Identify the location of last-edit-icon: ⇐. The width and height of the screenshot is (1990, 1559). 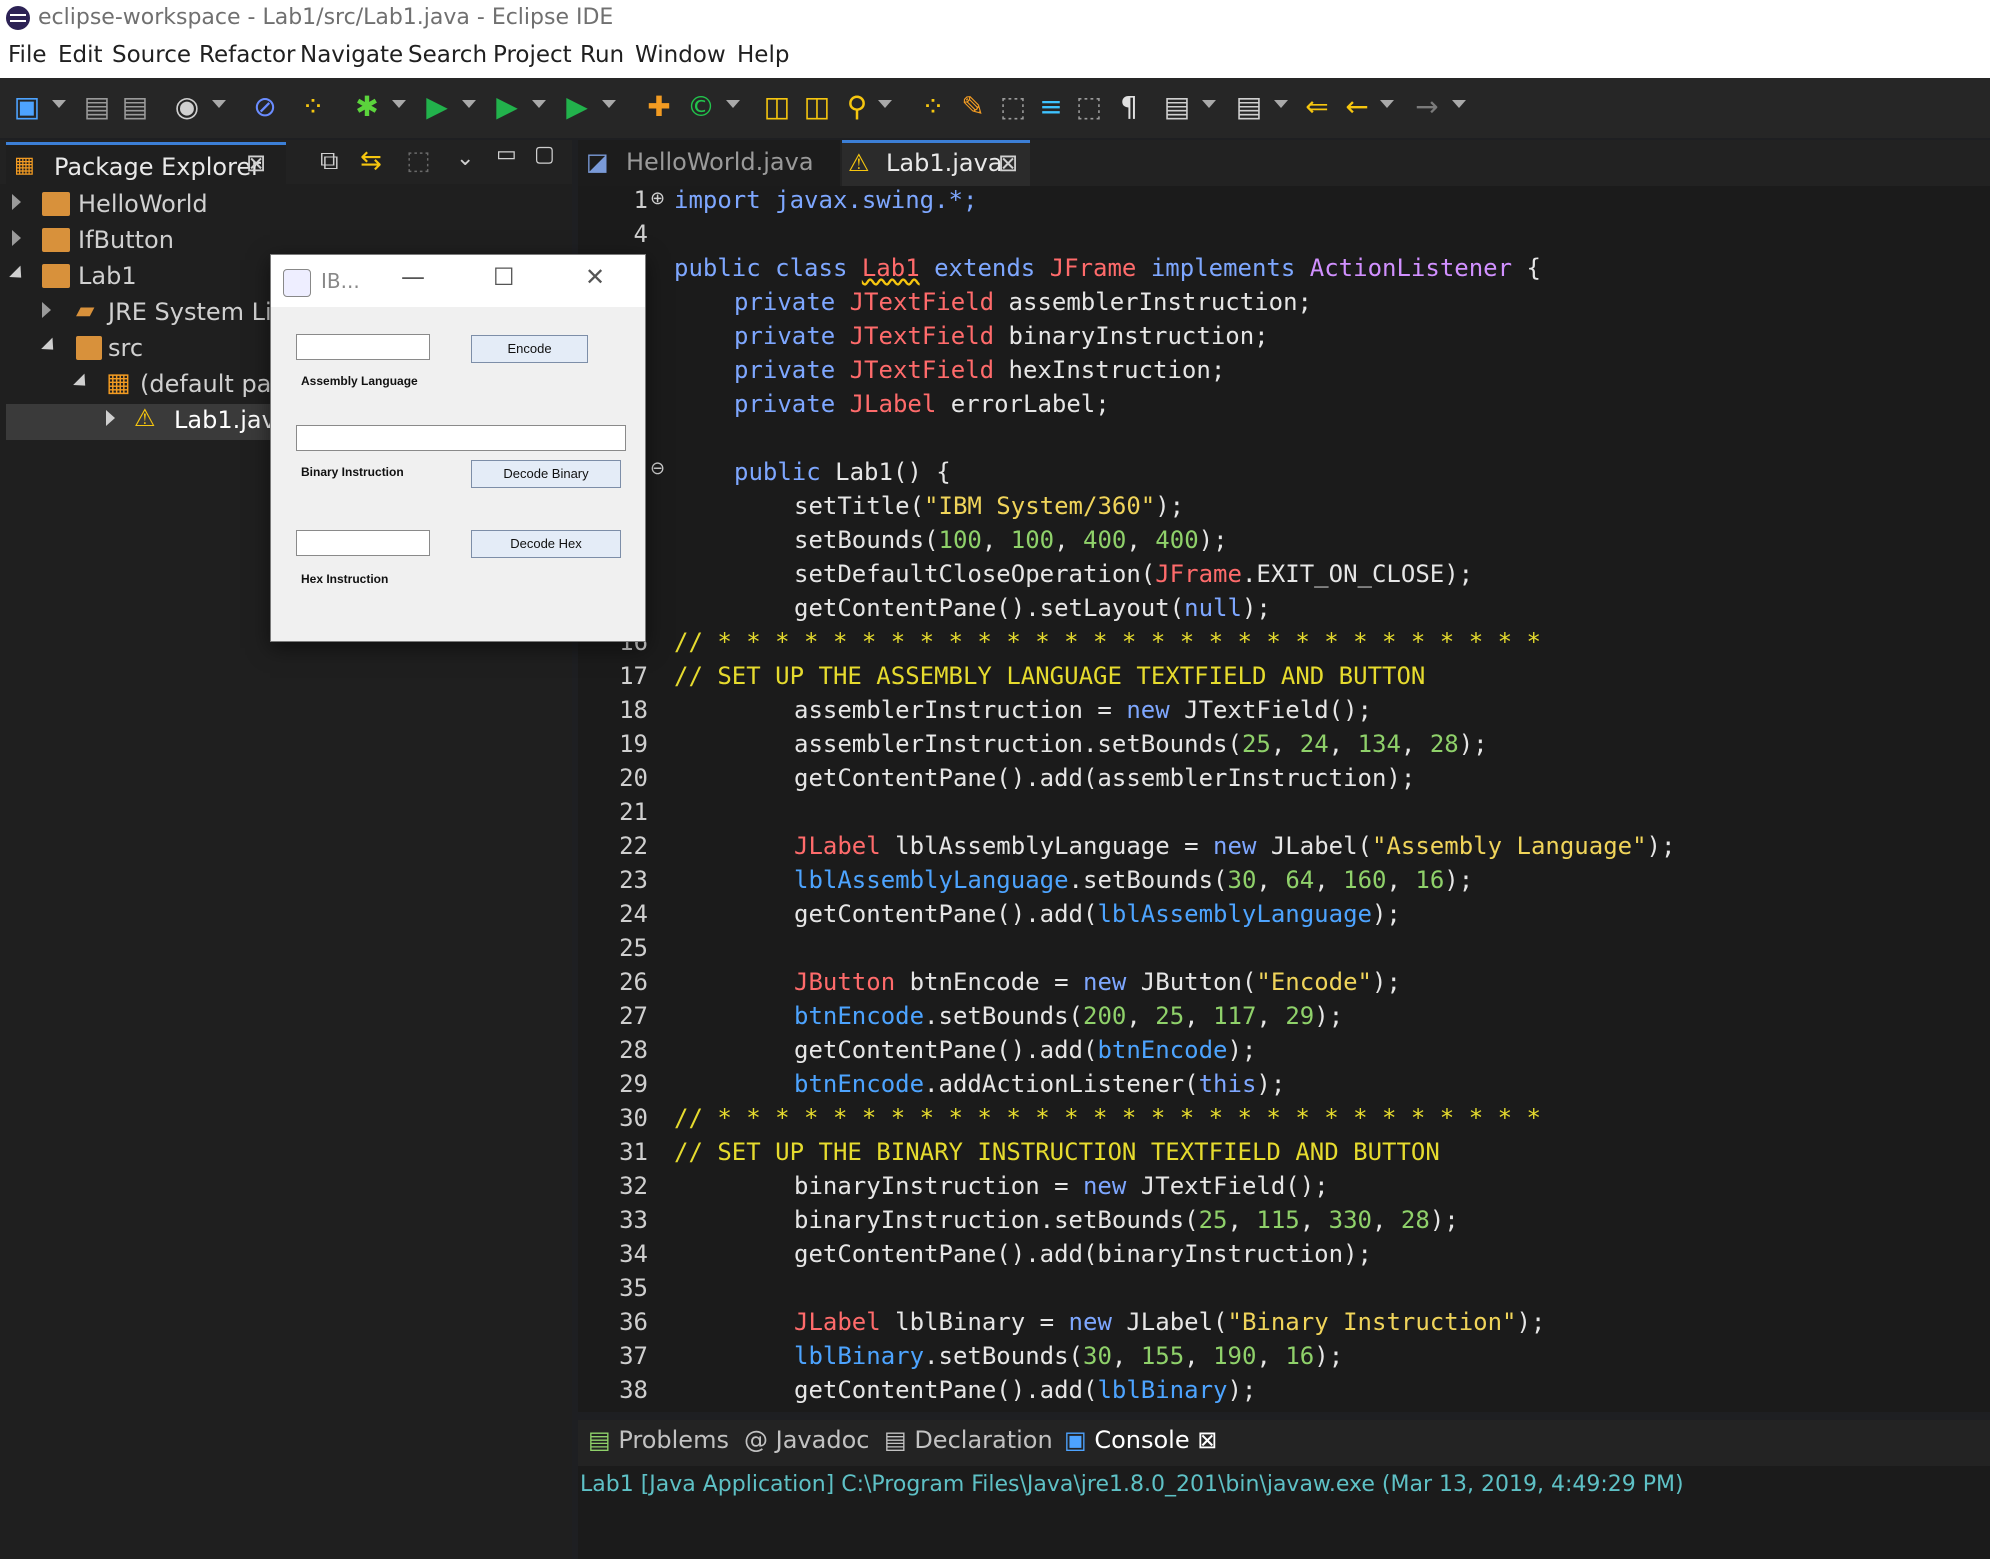
(1317, 107).